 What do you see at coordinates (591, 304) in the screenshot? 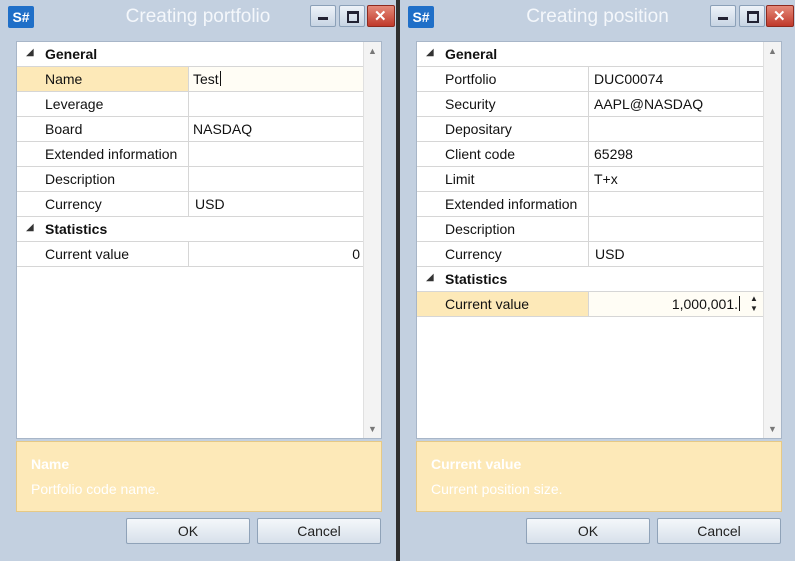
I see `property-row-current-value: Current value 1,000,001. ▲ ▼` at bounding box center [591, 304].